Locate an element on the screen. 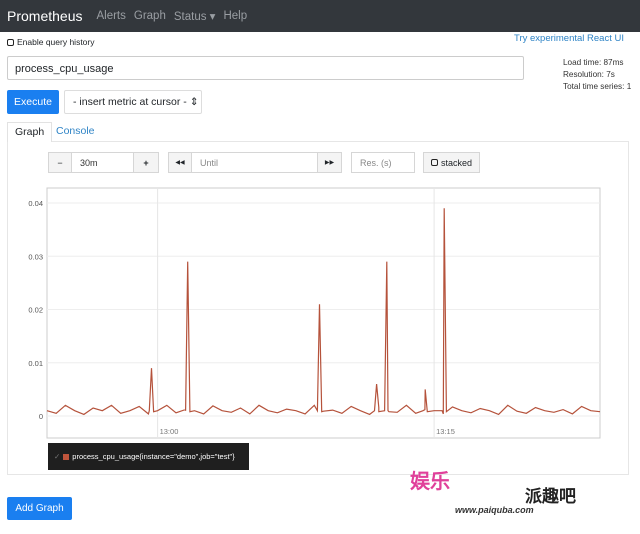 The image size is (640, 534). range-decrease-button: − is located at coordinates (60, 162).